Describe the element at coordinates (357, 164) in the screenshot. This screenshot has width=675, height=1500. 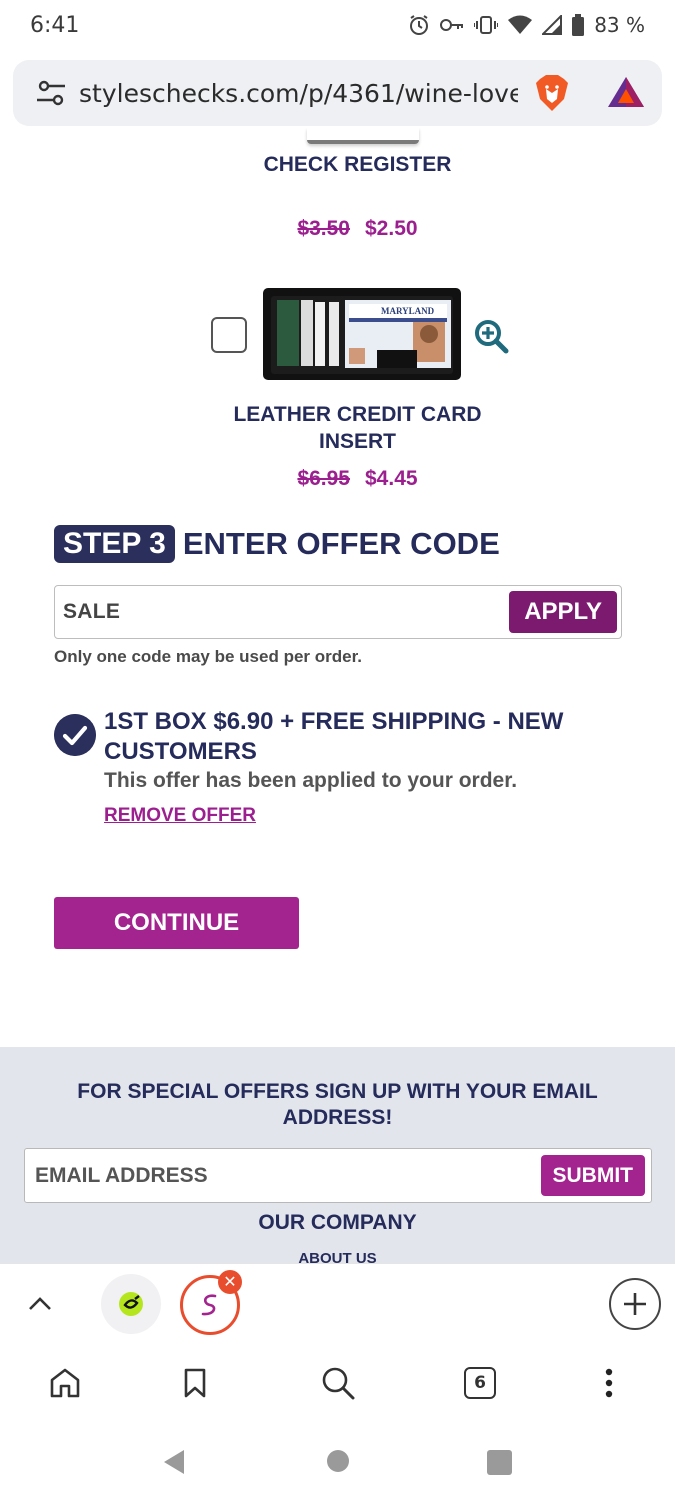
I see `product-title-check-register: CHECK REGISTER` at that location.